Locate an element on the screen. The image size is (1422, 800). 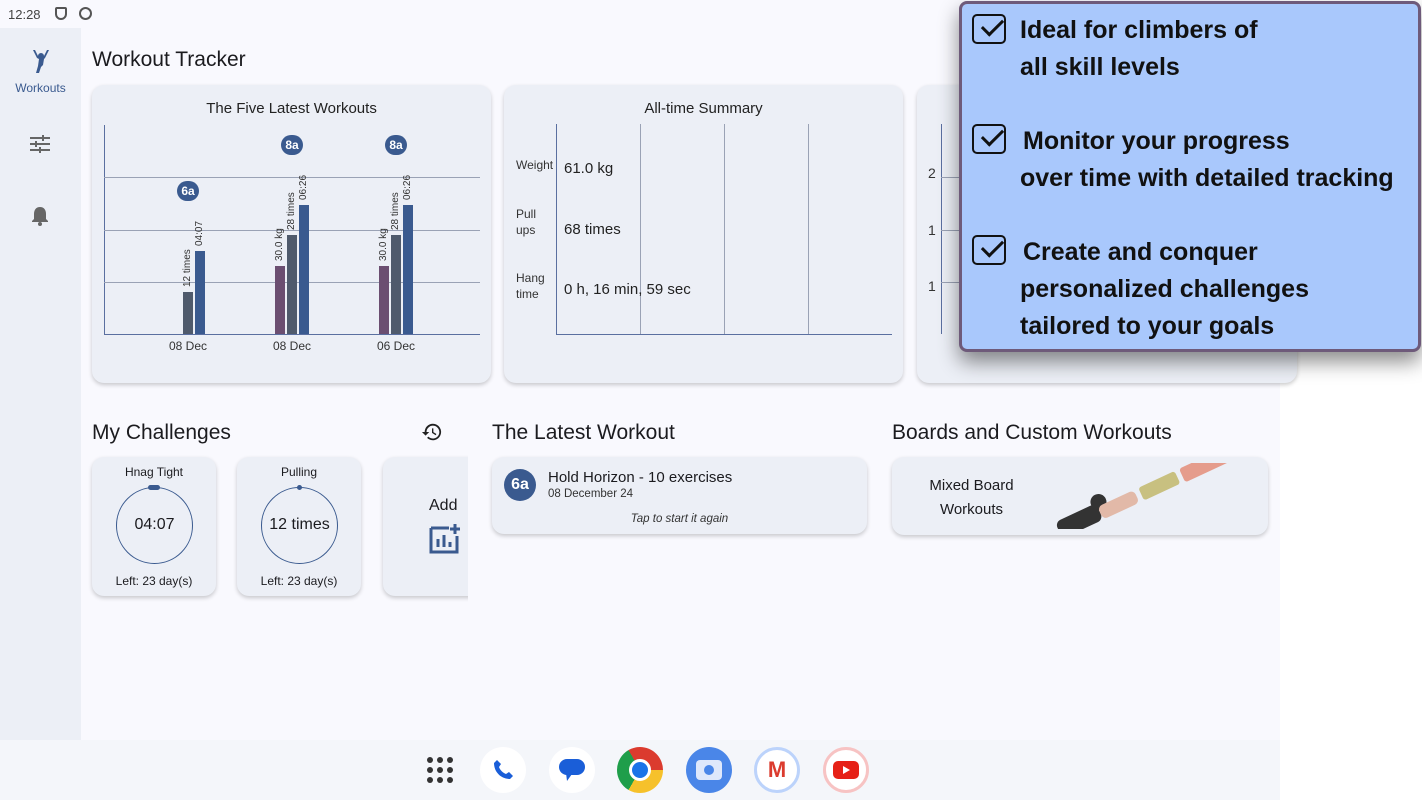
mixed-board-workouts-card: Mixed Board Workouts is located at coordinates (1080, 496).